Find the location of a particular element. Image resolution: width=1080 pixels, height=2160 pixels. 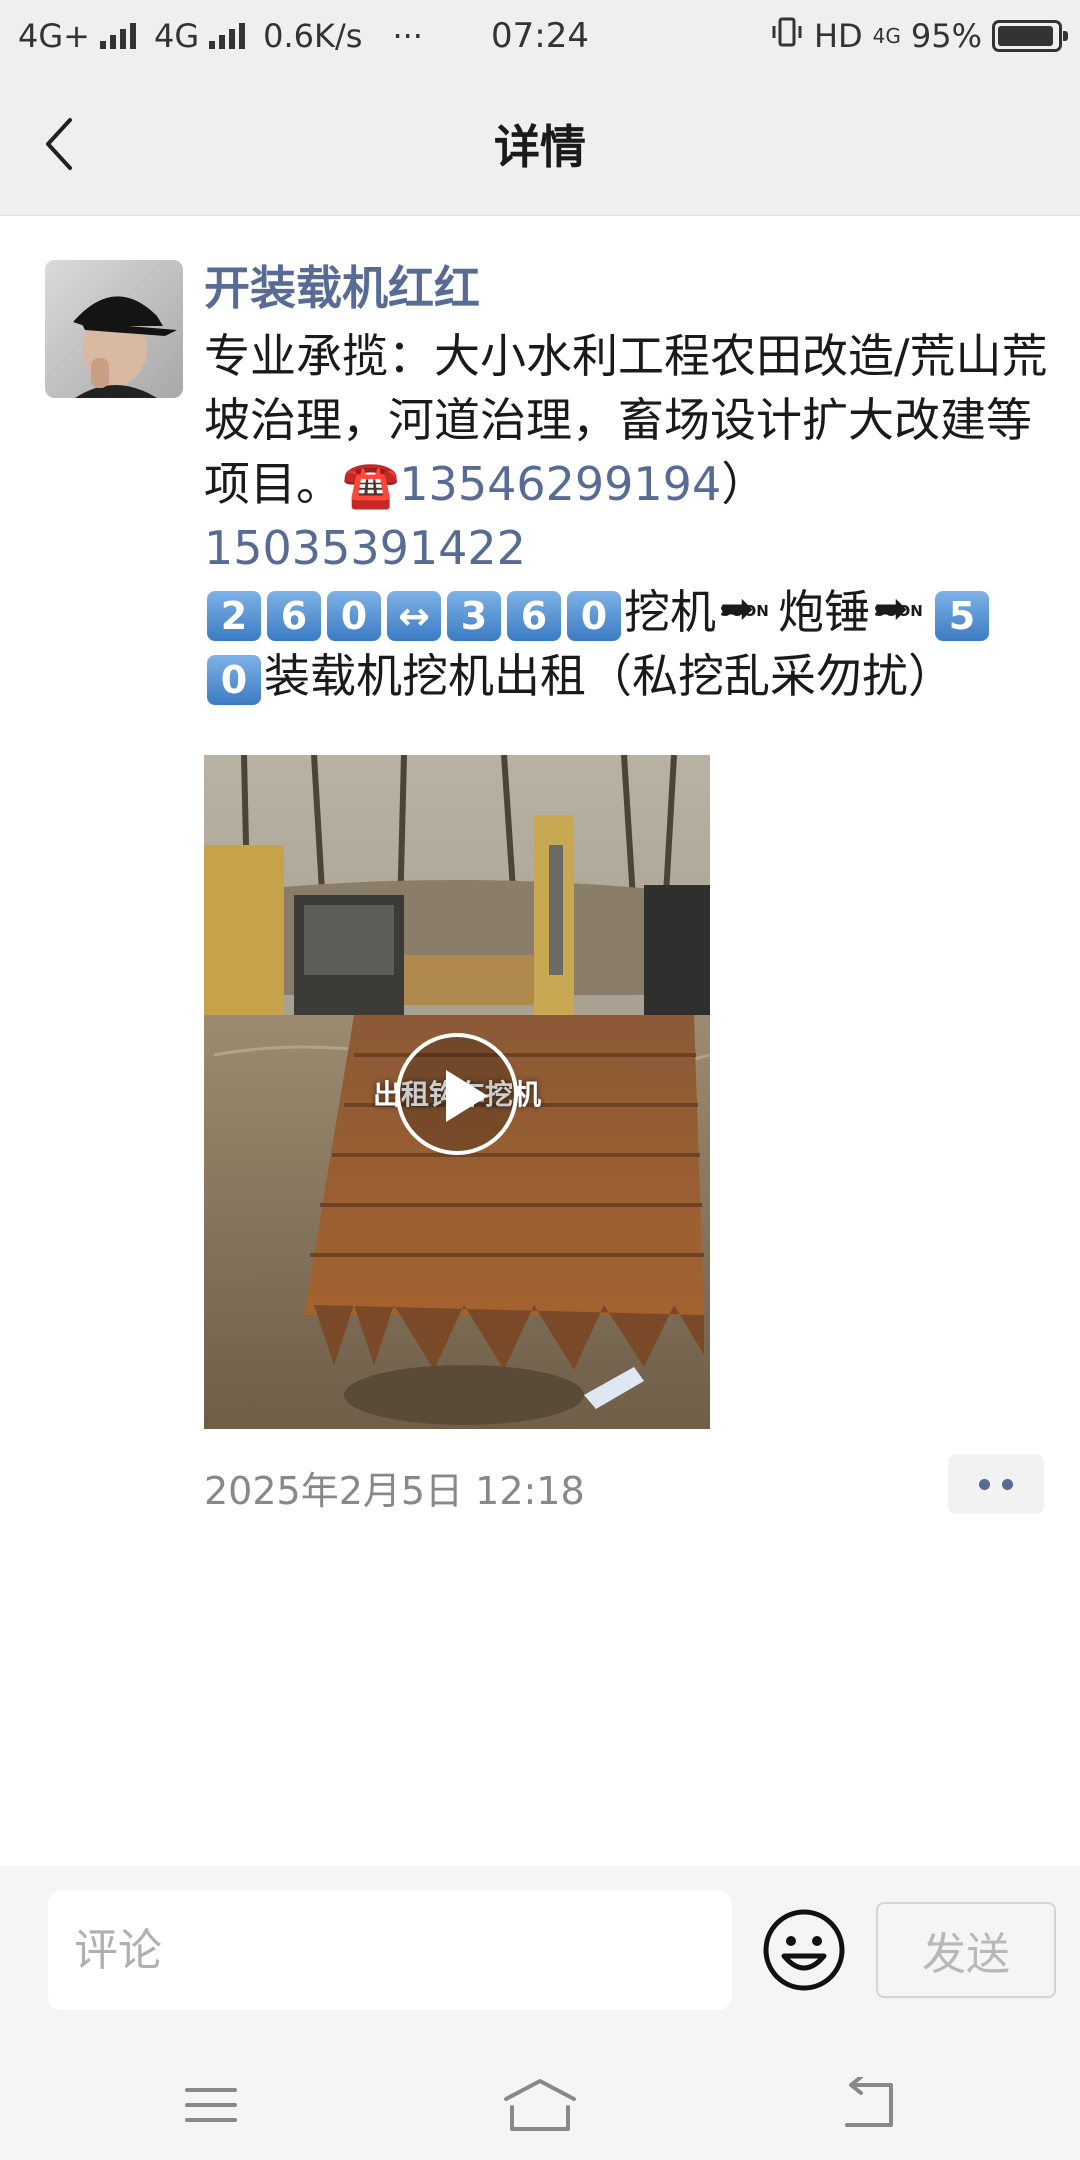

phone-link-1: 13546299194 is located at coordinates (560, 484).